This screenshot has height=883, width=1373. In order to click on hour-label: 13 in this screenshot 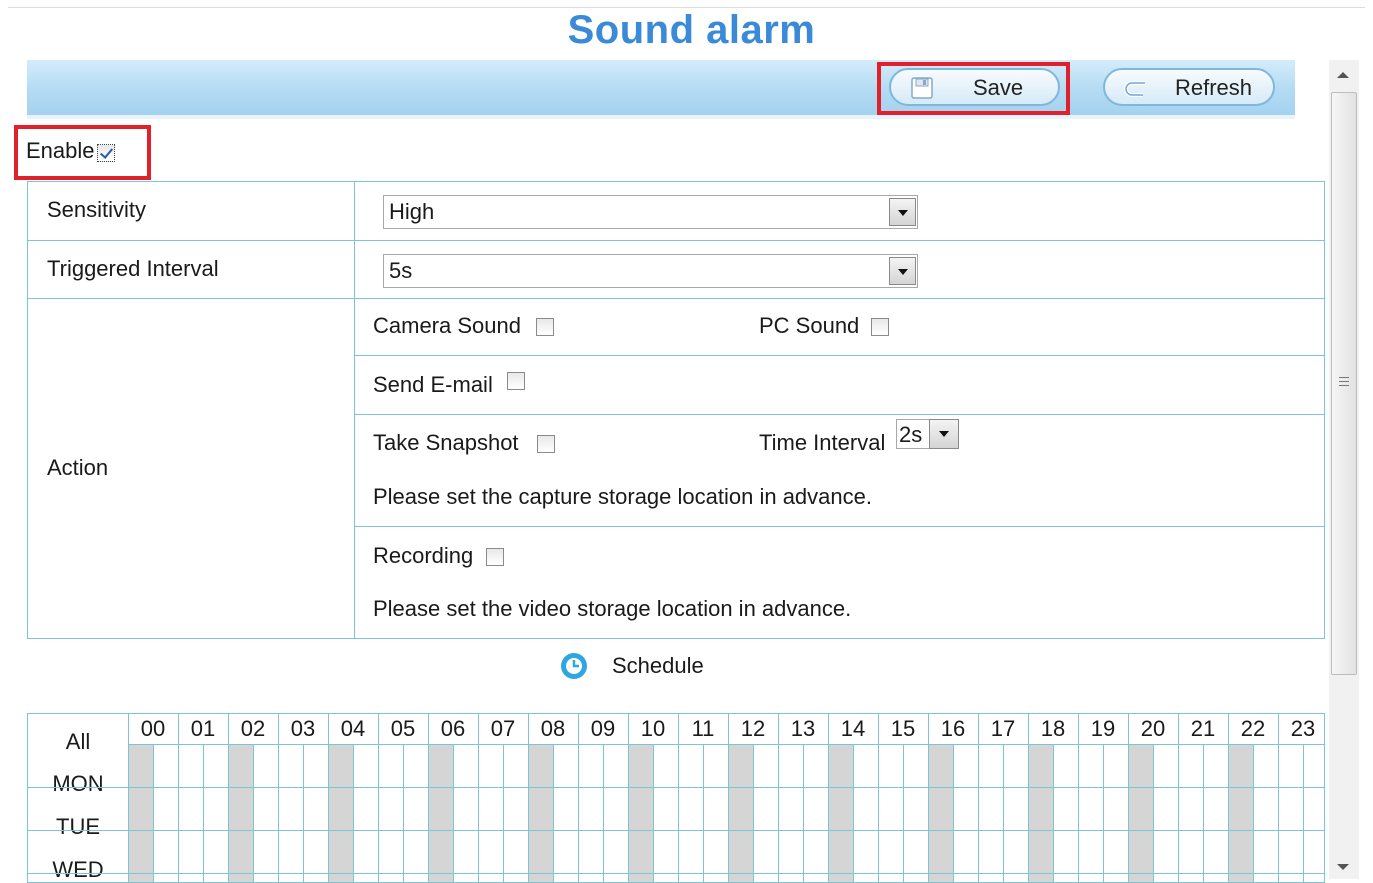, I will do `click(803, 729)`.